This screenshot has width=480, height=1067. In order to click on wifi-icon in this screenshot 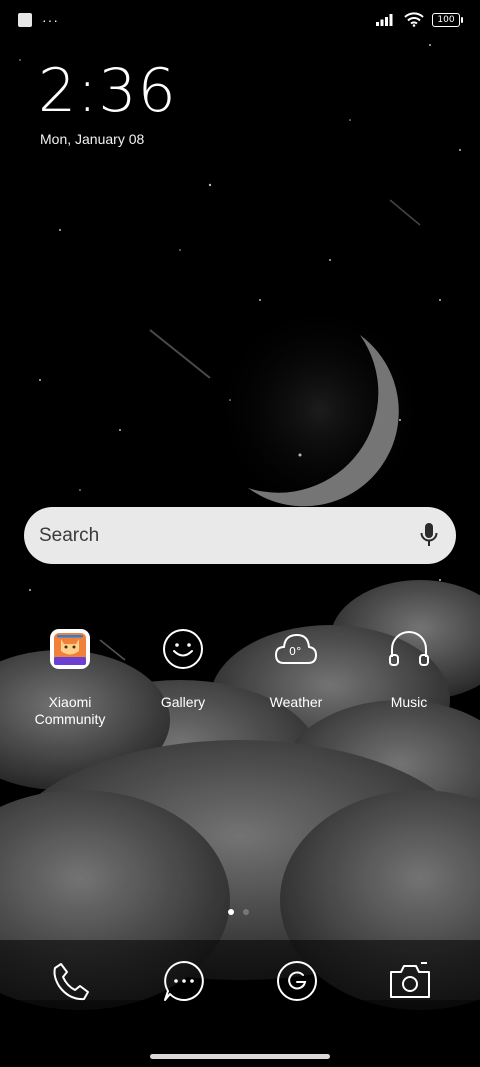, I will do `click(414, 19)`.